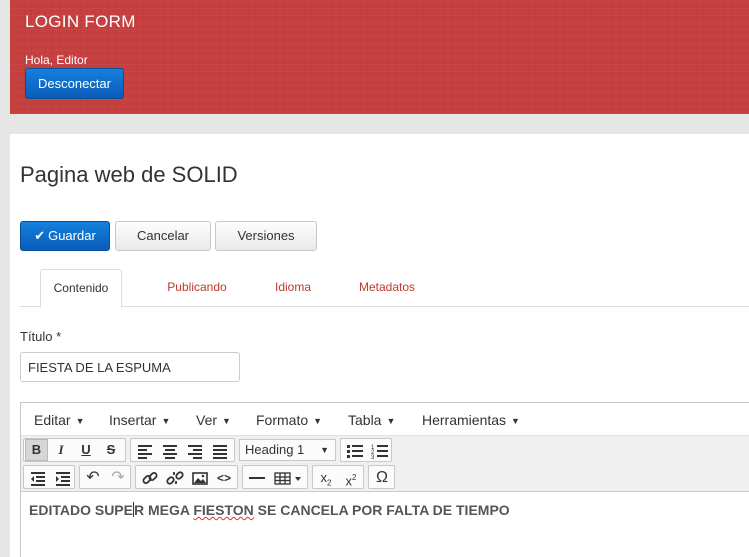 This screenshot has height=557, width=749. What do you see at coordinates (93, 478) in the screenshot?
I see `undo-icon: ↶` at bounding box center [93, 478].